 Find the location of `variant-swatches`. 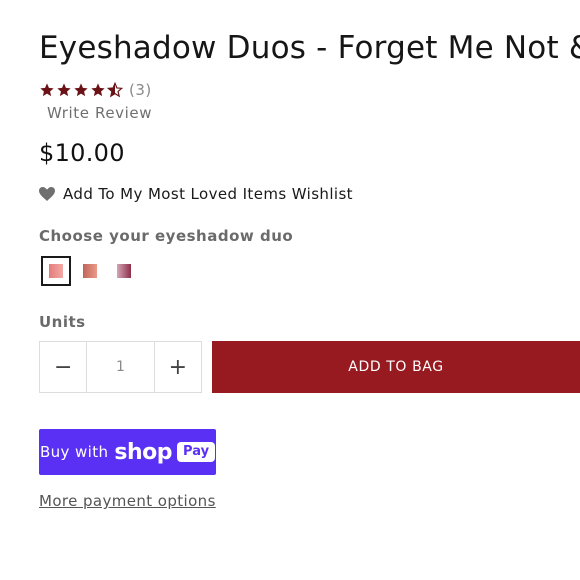

variant-swatches is located at coordinates (92, 271).